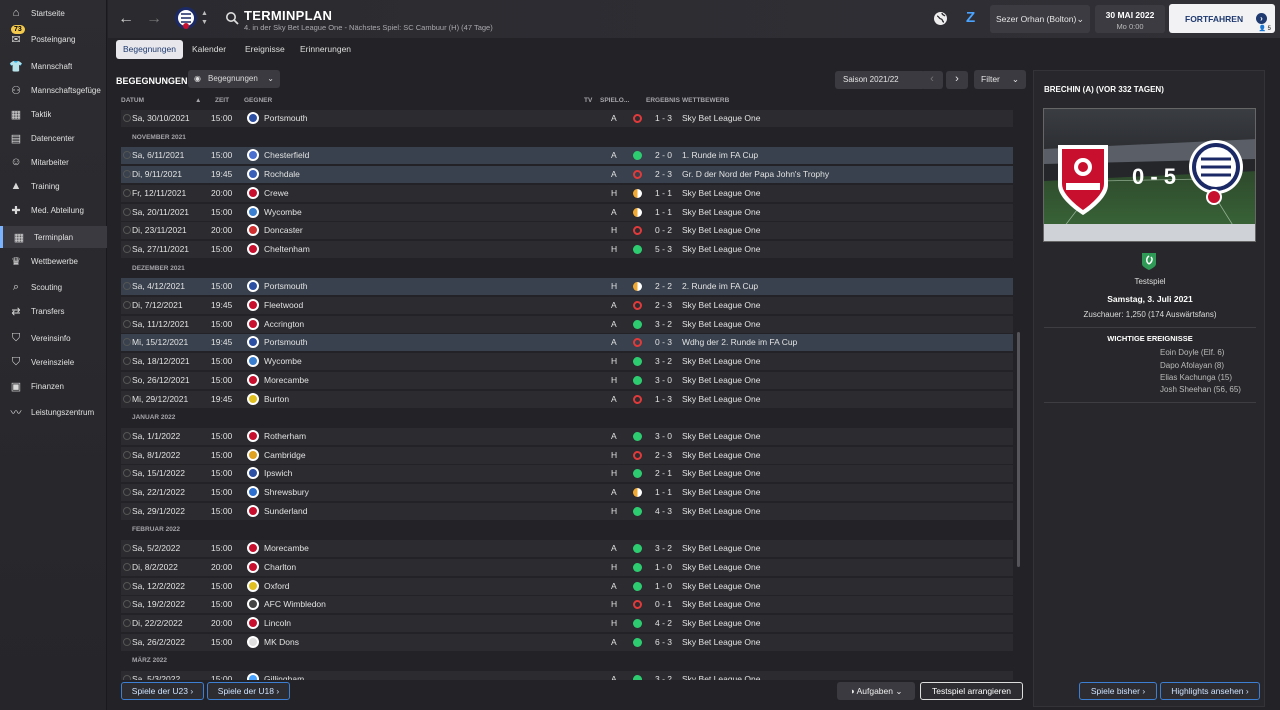  Describe the element at coordinates (283, 305) in the screenshot. I see `opponent-name: Fleetwood` at that location.